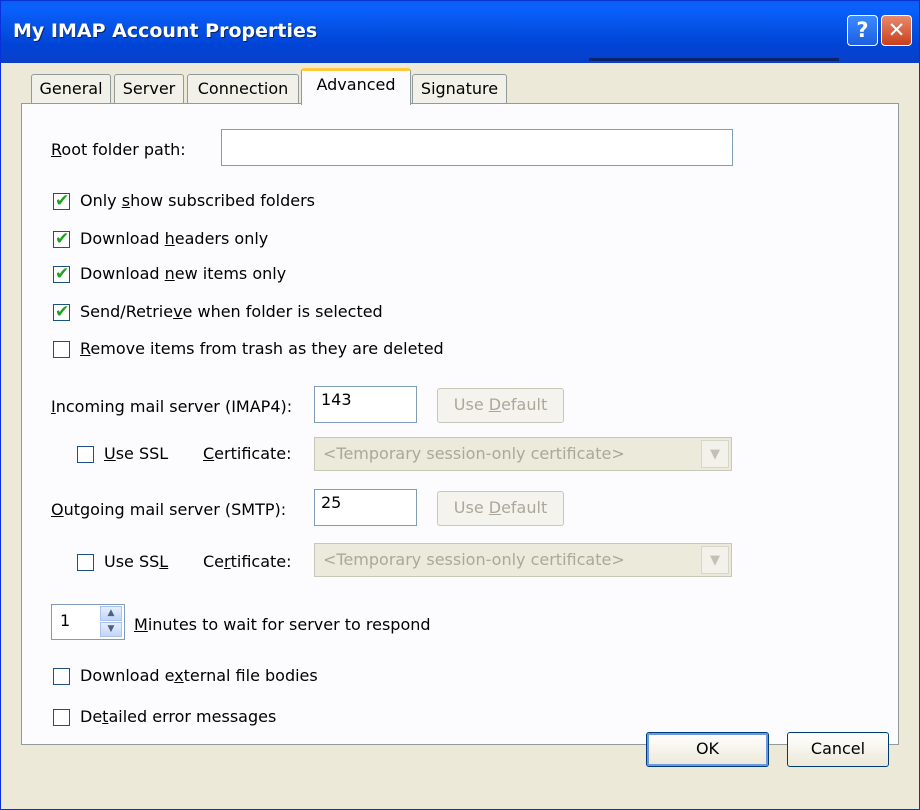 The height and width of the screenshot is (810, 920). Describe the element at coordinates (862, 30) in the screenshot. I see `help-icon: ?` at that location.